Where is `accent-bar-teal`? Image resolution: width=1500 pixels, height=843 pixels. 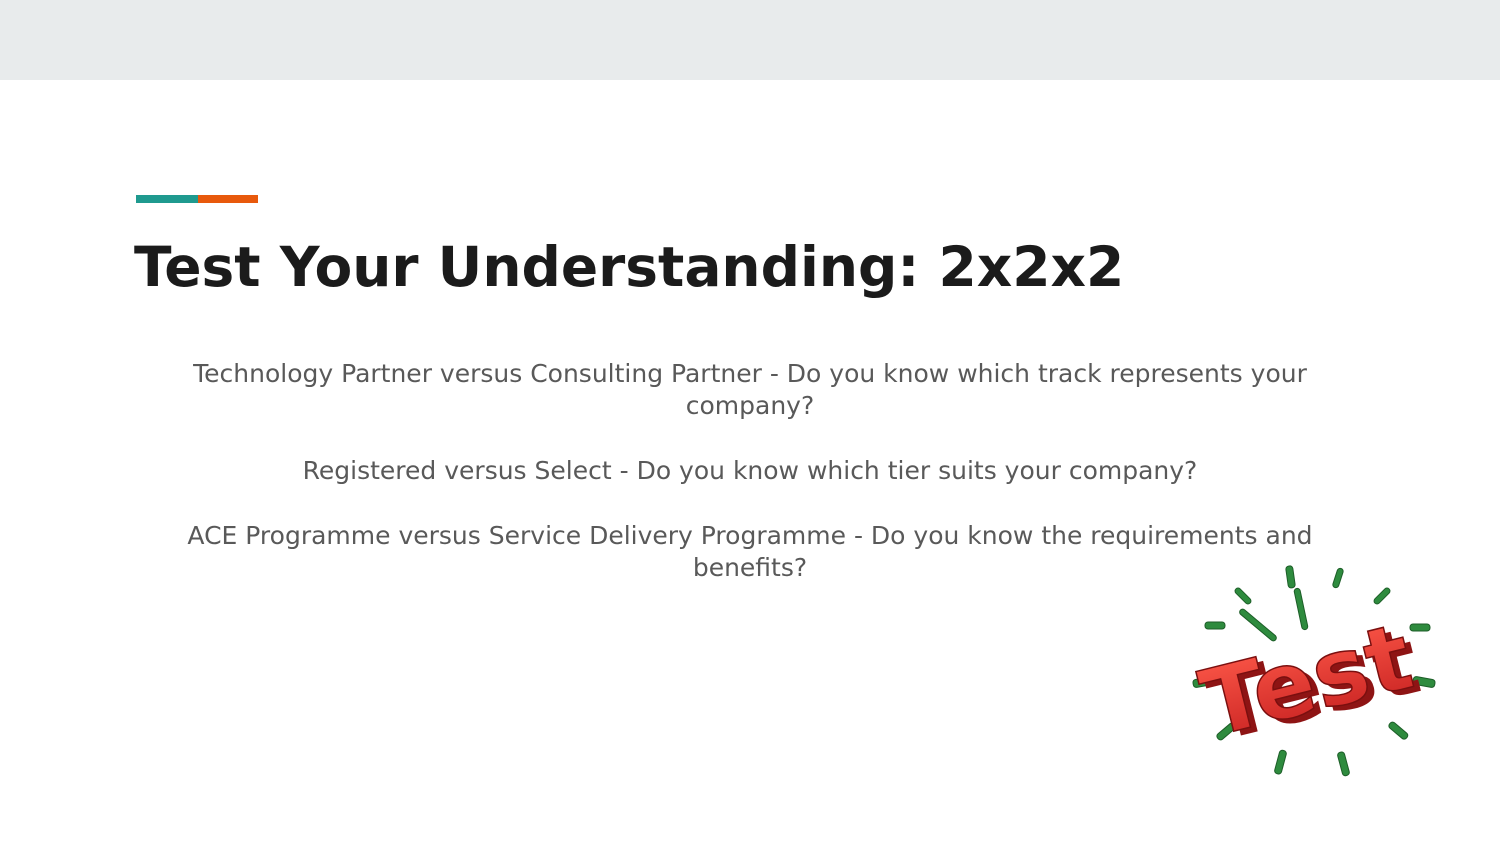
accent-bar-teal is located at coordinates (167, 199).